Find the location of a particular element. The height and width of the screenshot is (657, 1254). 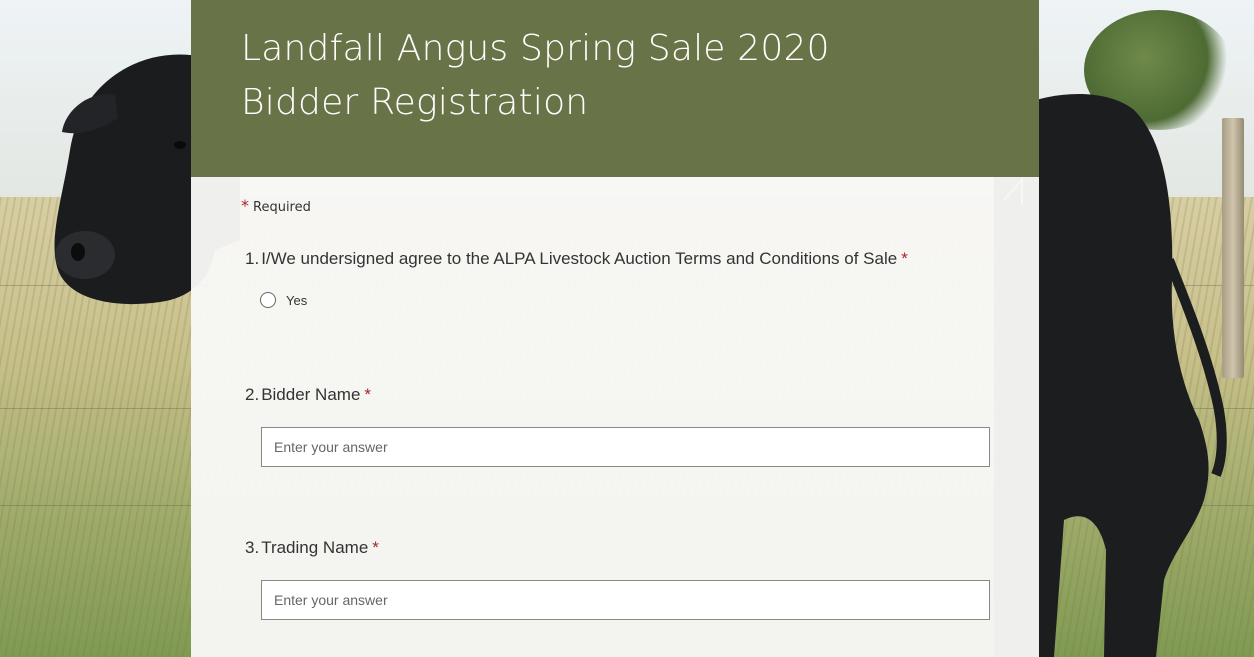

form-title-line-2: Bidder Registration is located at coordinates (415, 102).